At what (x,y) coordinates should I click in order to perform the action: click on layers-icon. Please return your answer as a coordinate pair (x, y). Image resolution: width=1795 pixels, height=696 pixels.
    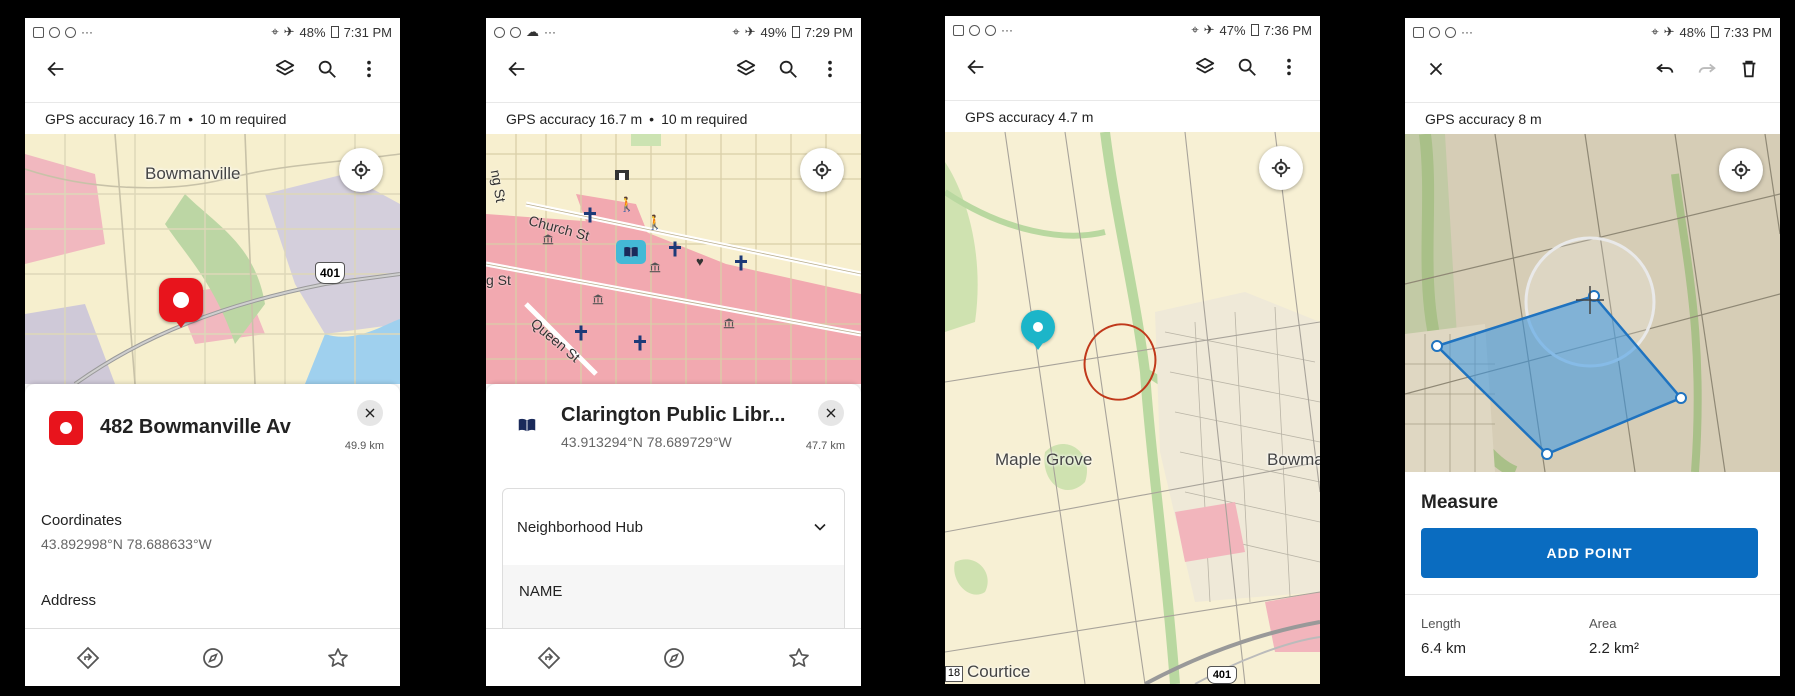
    Looking at the image, I should click on (285, 69).